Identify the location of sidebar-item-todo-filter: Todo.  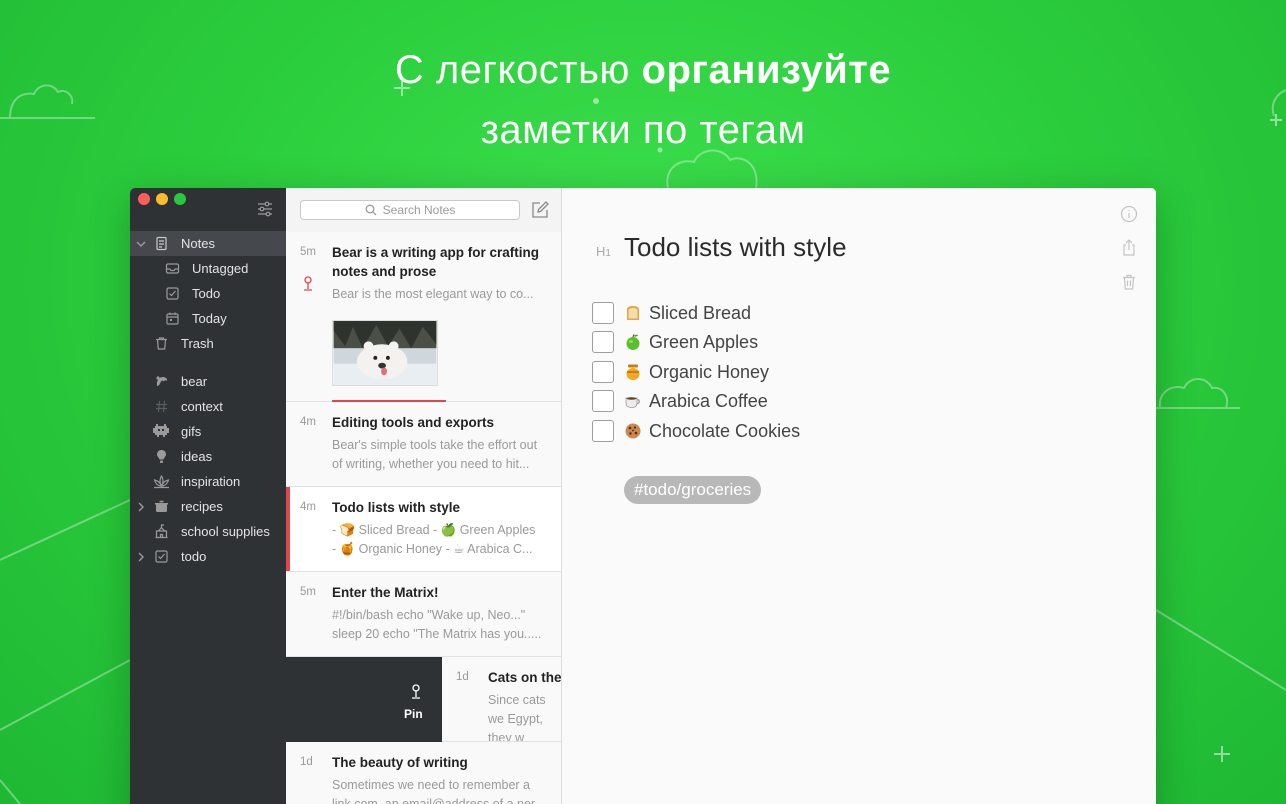
(208, 293).